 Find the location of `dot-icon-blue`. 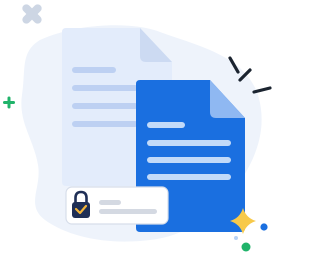

dot-icon-blue is located at coordinates (264, 227).